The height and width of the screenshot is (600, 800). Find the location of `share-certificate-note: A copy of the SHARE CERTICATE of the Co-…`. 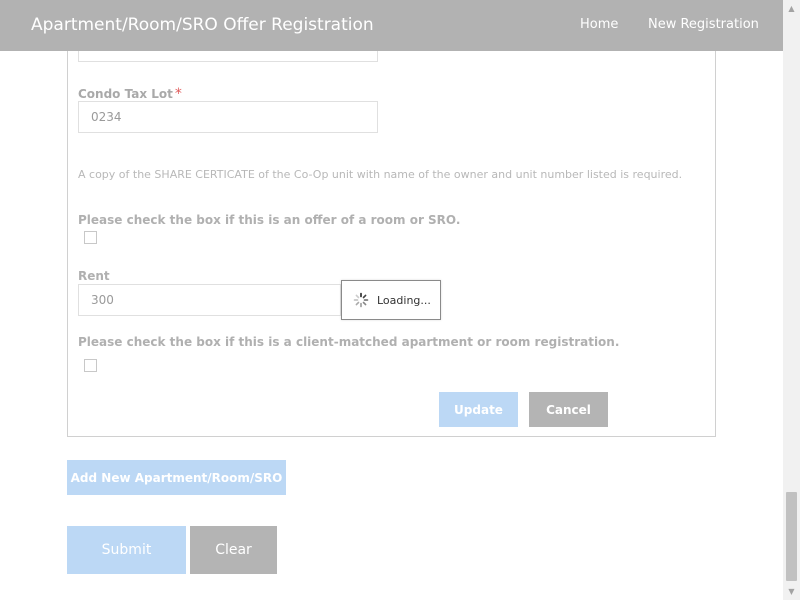

share-certificate-note: A copy of the SHARE CERTICATE of the Co-… is located at coordinates (380, 174).